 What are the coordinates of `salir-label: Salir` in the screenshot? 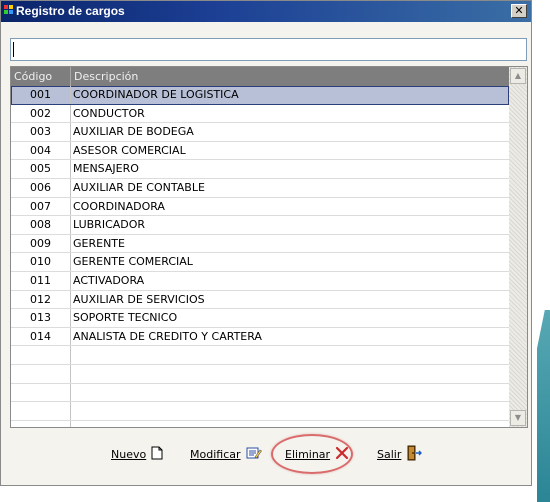 It's located at (389, 454).